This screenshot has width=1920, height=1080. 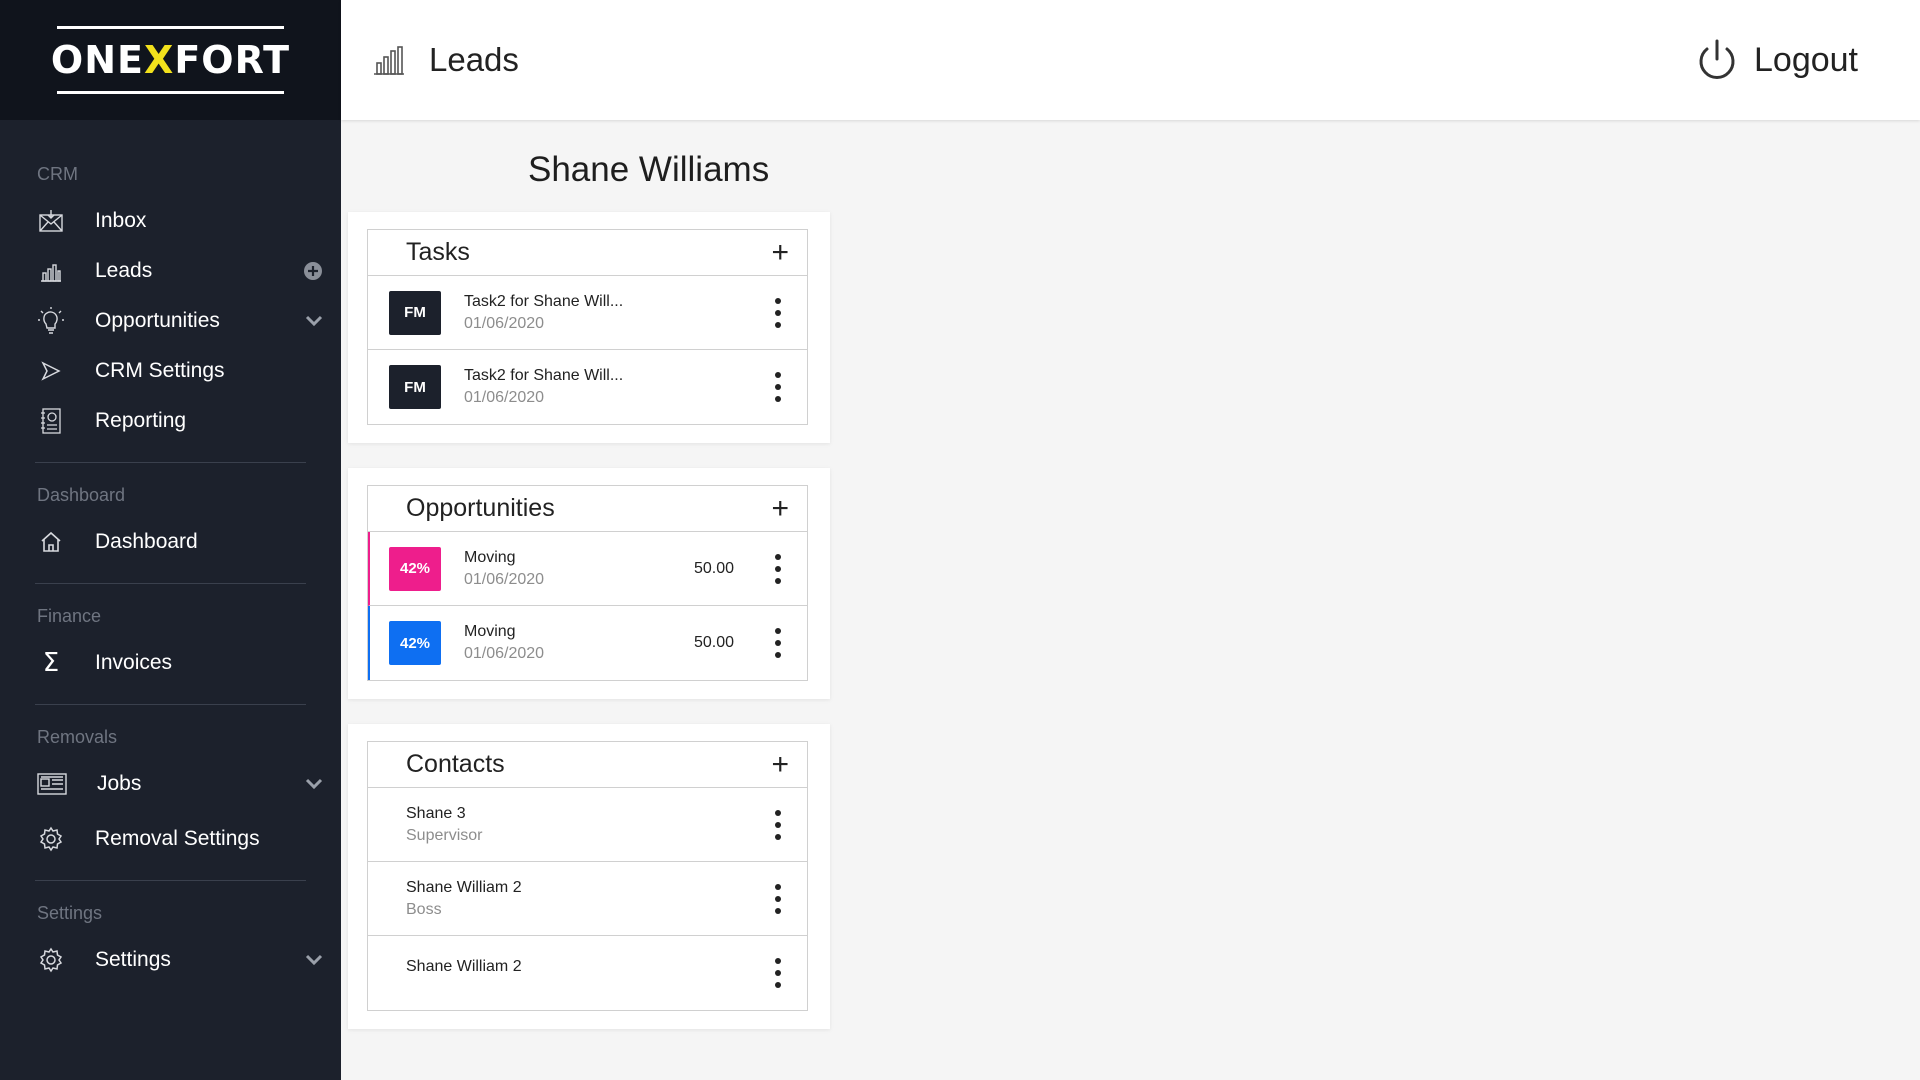 What do you see at coordinates (134, 662) in the screenshot?
I see `sidebar-item-label: Invoices` at bounding box center [134, 662].